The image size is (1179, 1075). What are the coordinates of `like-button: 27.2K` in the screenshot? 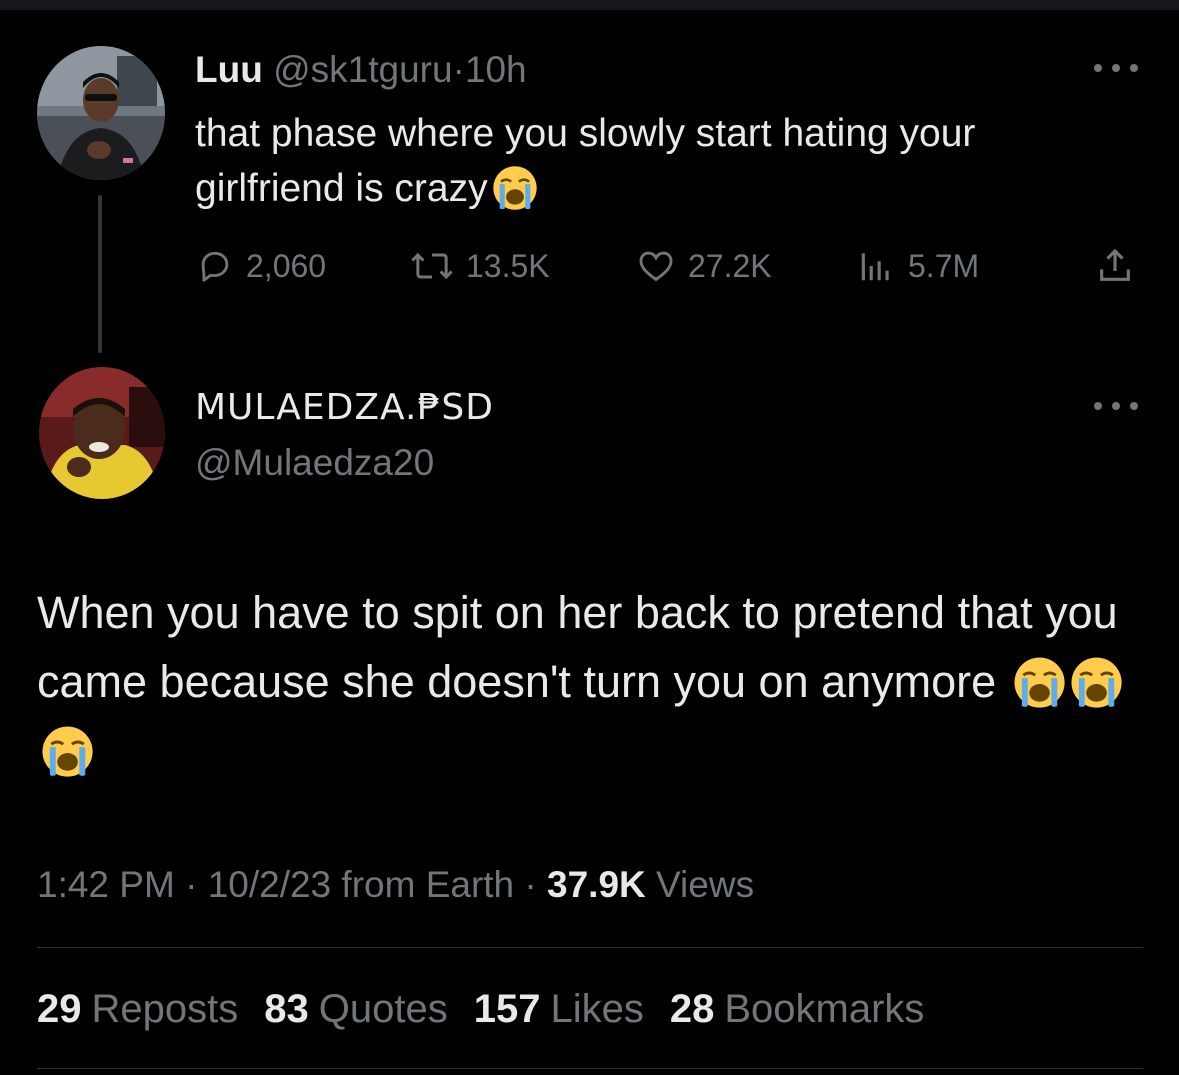 It's located at (704, 266).